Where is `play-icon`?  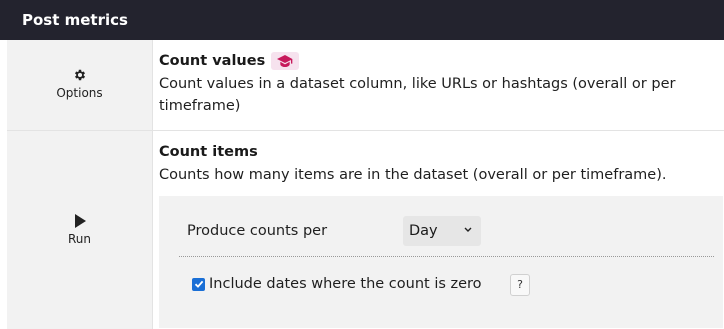 play-icon is located at coordinates (80, 221).